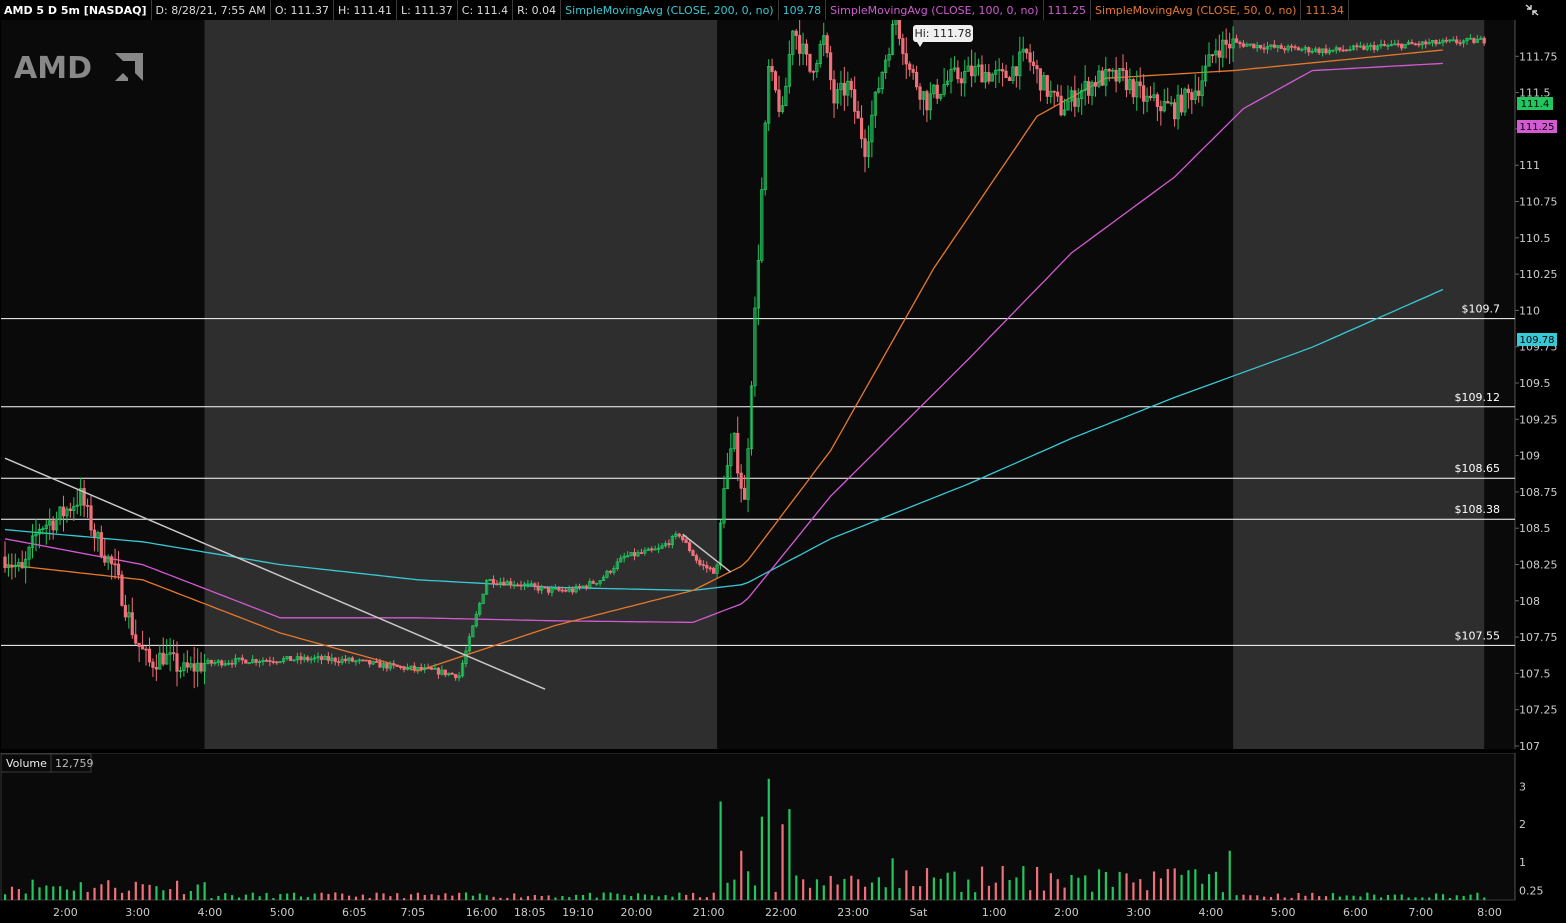  What do you see at coordinates (1537, 340) in the screenshot?
I see `sma200-badge: 109.78` at bounding box center [1537, 340].